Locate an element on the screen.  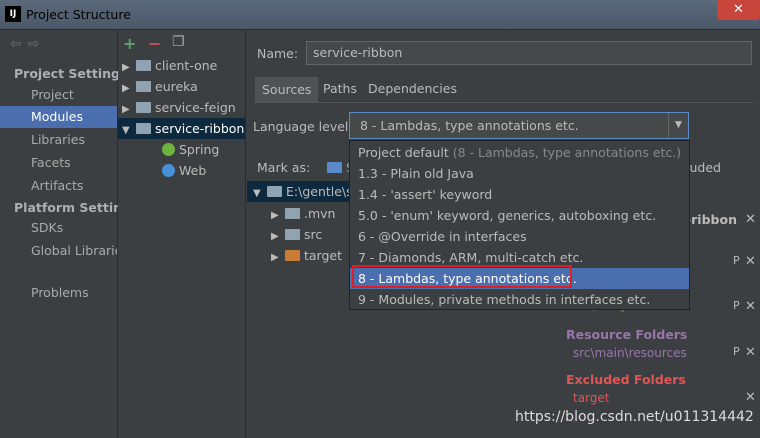
sidebar-item-global-libraries: Global Librarie is located at coordinates (58, 251).